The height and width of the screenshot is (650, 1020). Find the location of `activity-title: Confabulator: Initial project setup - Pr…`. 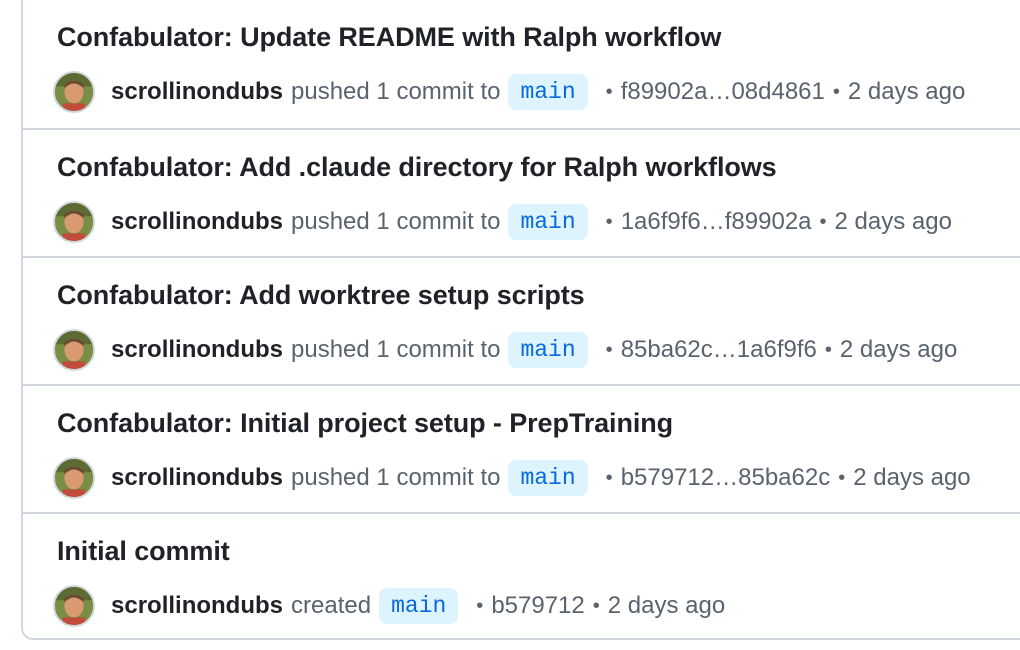

activity-title: Confabulator: Initial project setup - Pr… is located at coordinates (365, 423).